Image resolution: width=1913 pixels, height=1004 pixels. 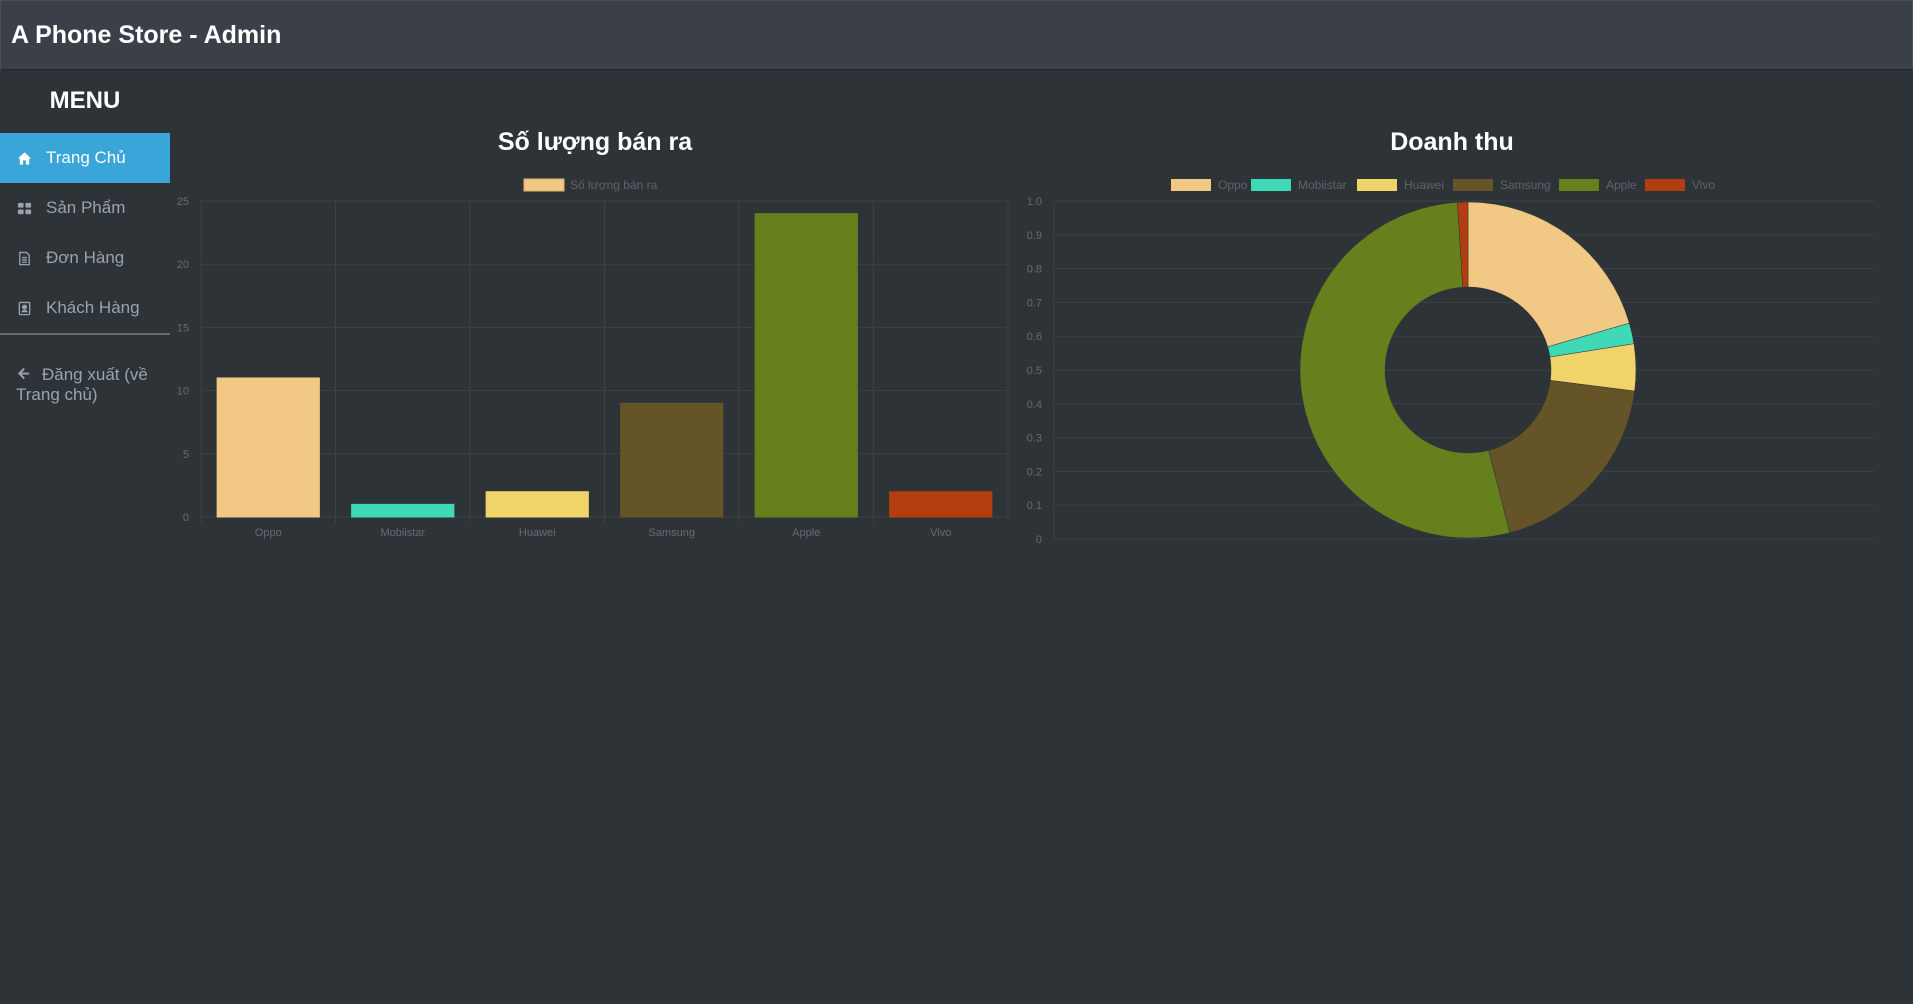 What do you see at coordinates (1034, 472) in the screenshot?
I see `y-tick-label: 0.2` at bounding box center [1034, 472].